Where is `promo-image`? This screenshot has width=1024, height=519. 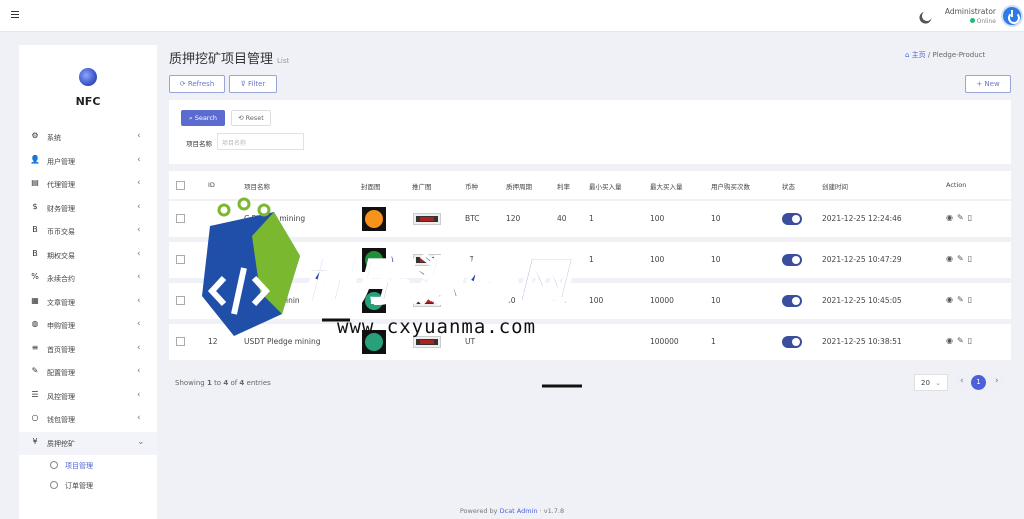
promo-image is located at coordinates (427, 219).